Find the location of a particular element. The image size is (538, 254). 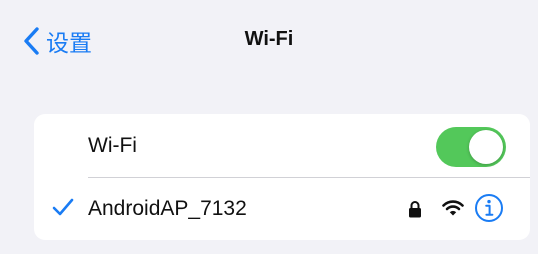

network-name: AndroidAP_7132 is located at coordinates (167, 208).